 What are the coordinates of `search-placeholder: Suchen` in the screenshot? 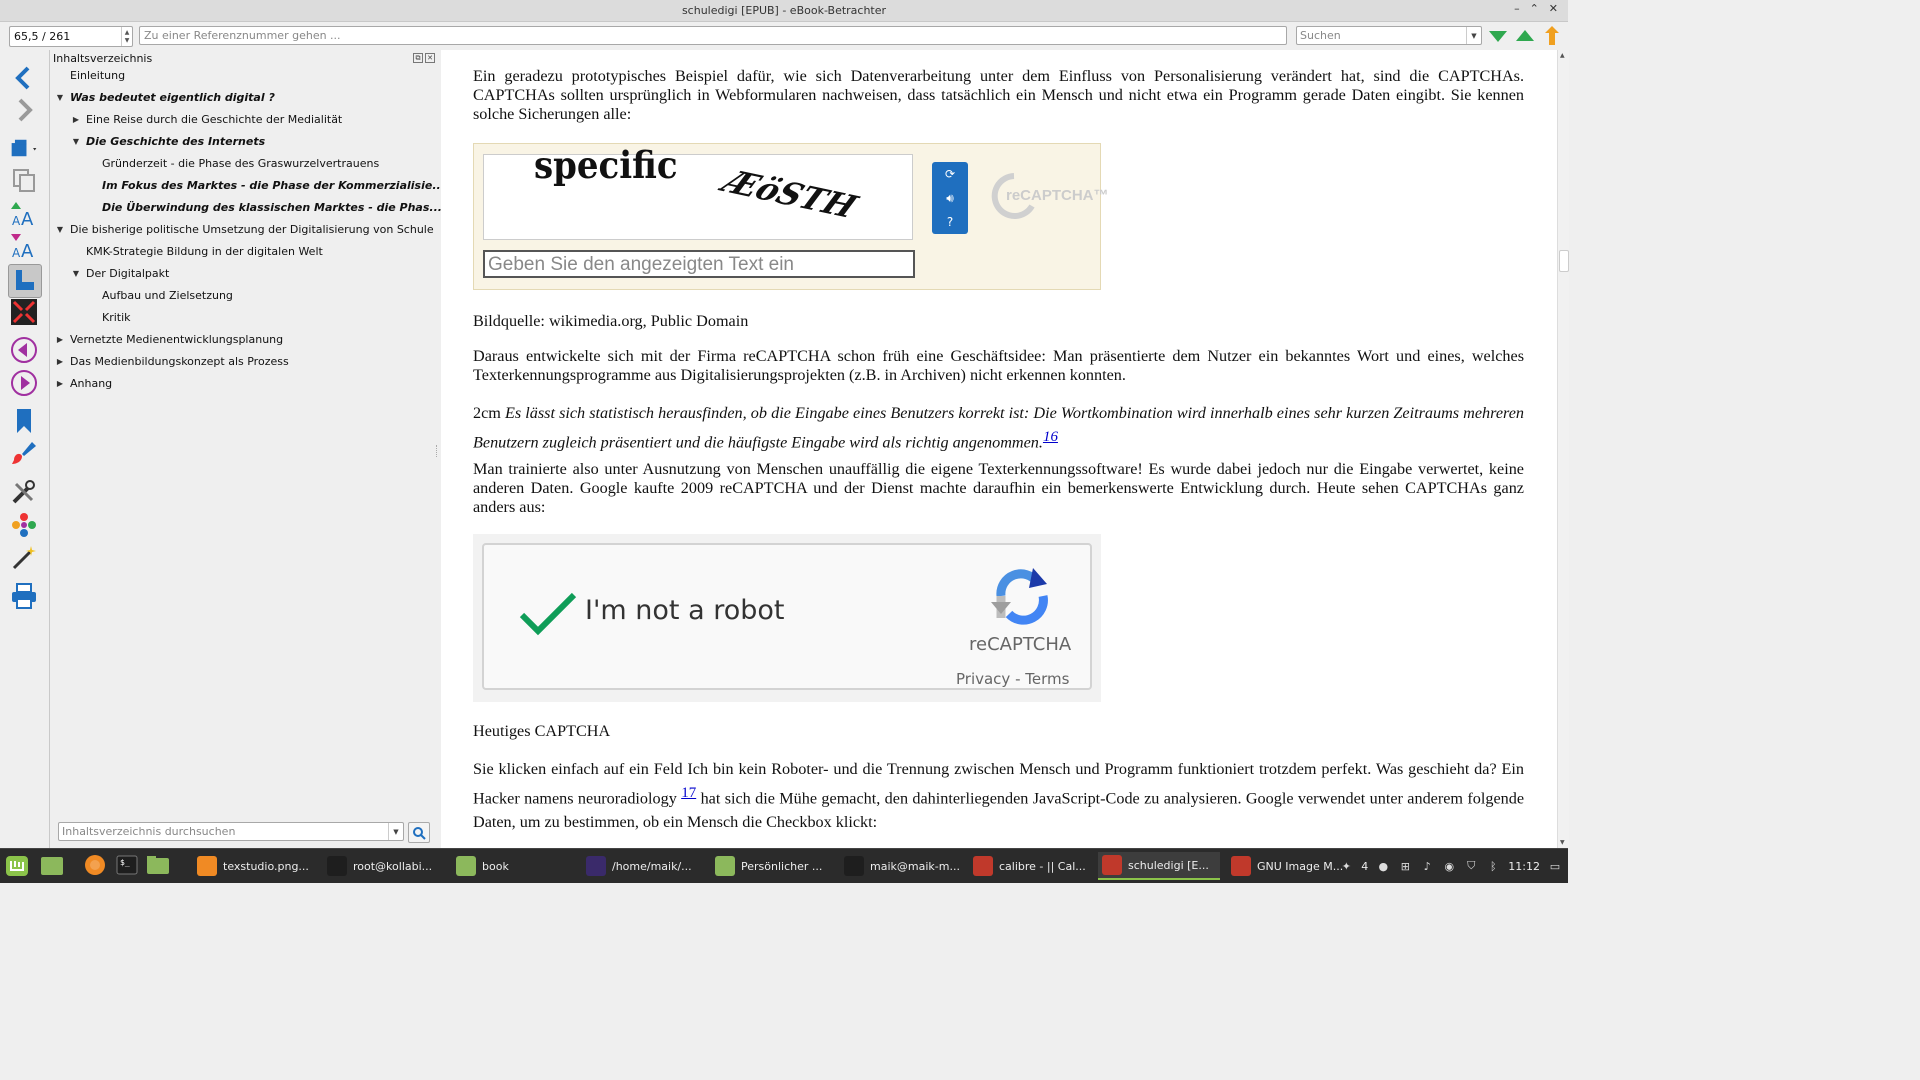 It's located at (1381, 35).